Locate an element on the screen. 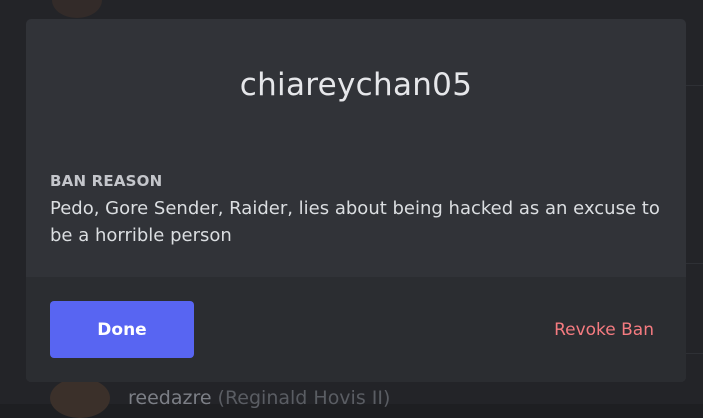 This screenshot has height=418, width=703. member-nickname: (Reginald Hovis II) is located at coordinates (304, 398).